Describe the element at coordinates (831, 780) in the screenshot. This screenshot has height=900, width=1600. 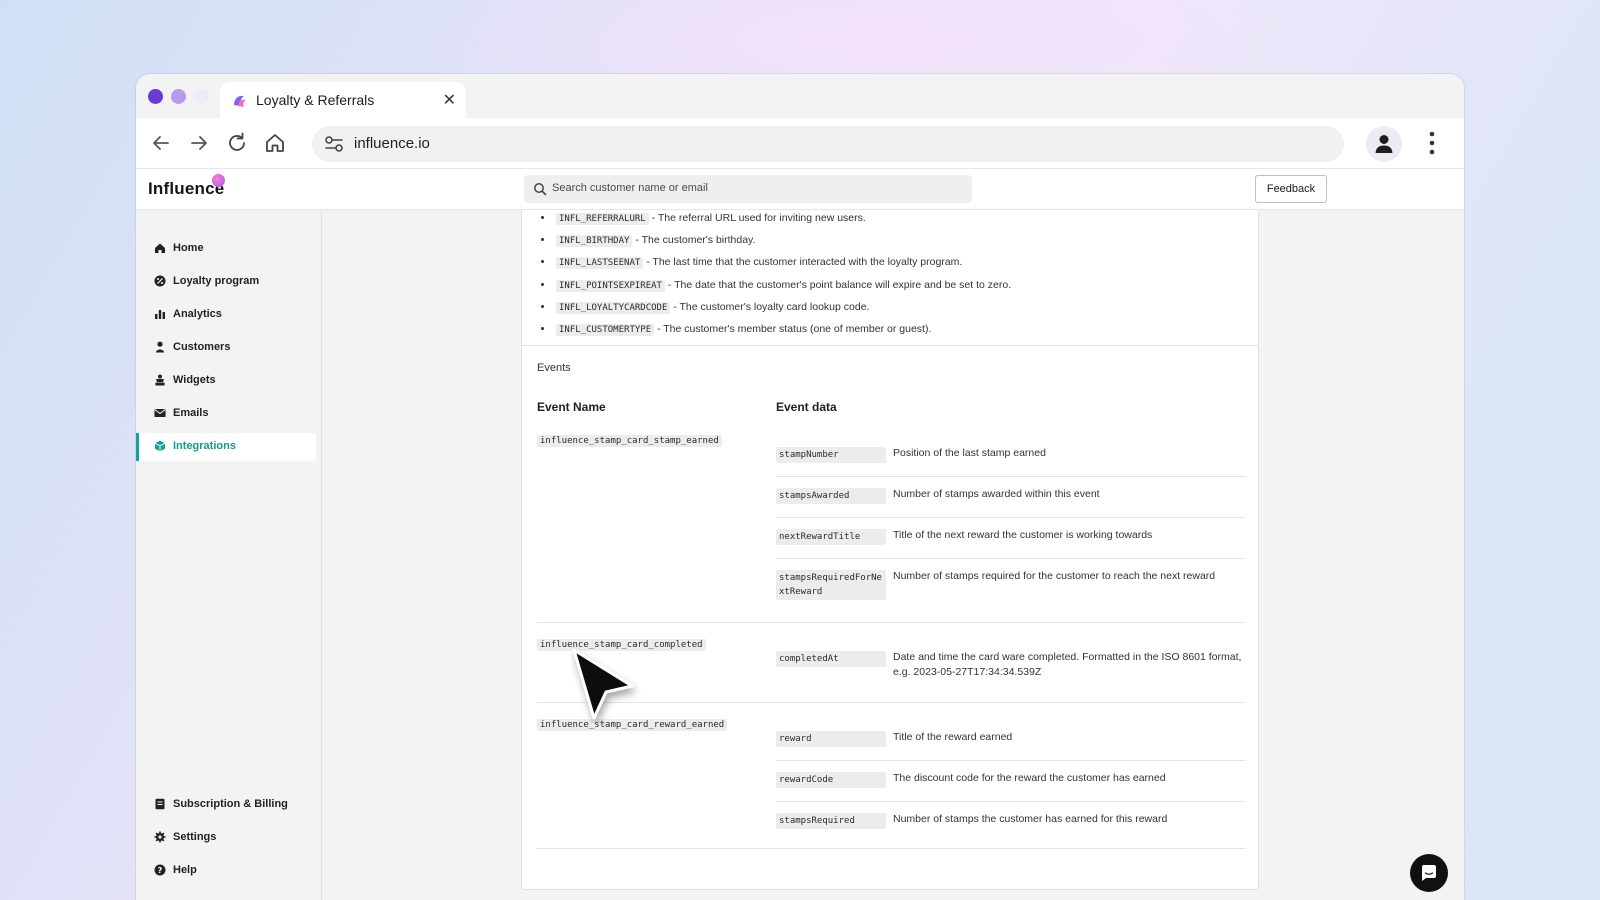
I see `event-data-key: rewardCode` at that location.